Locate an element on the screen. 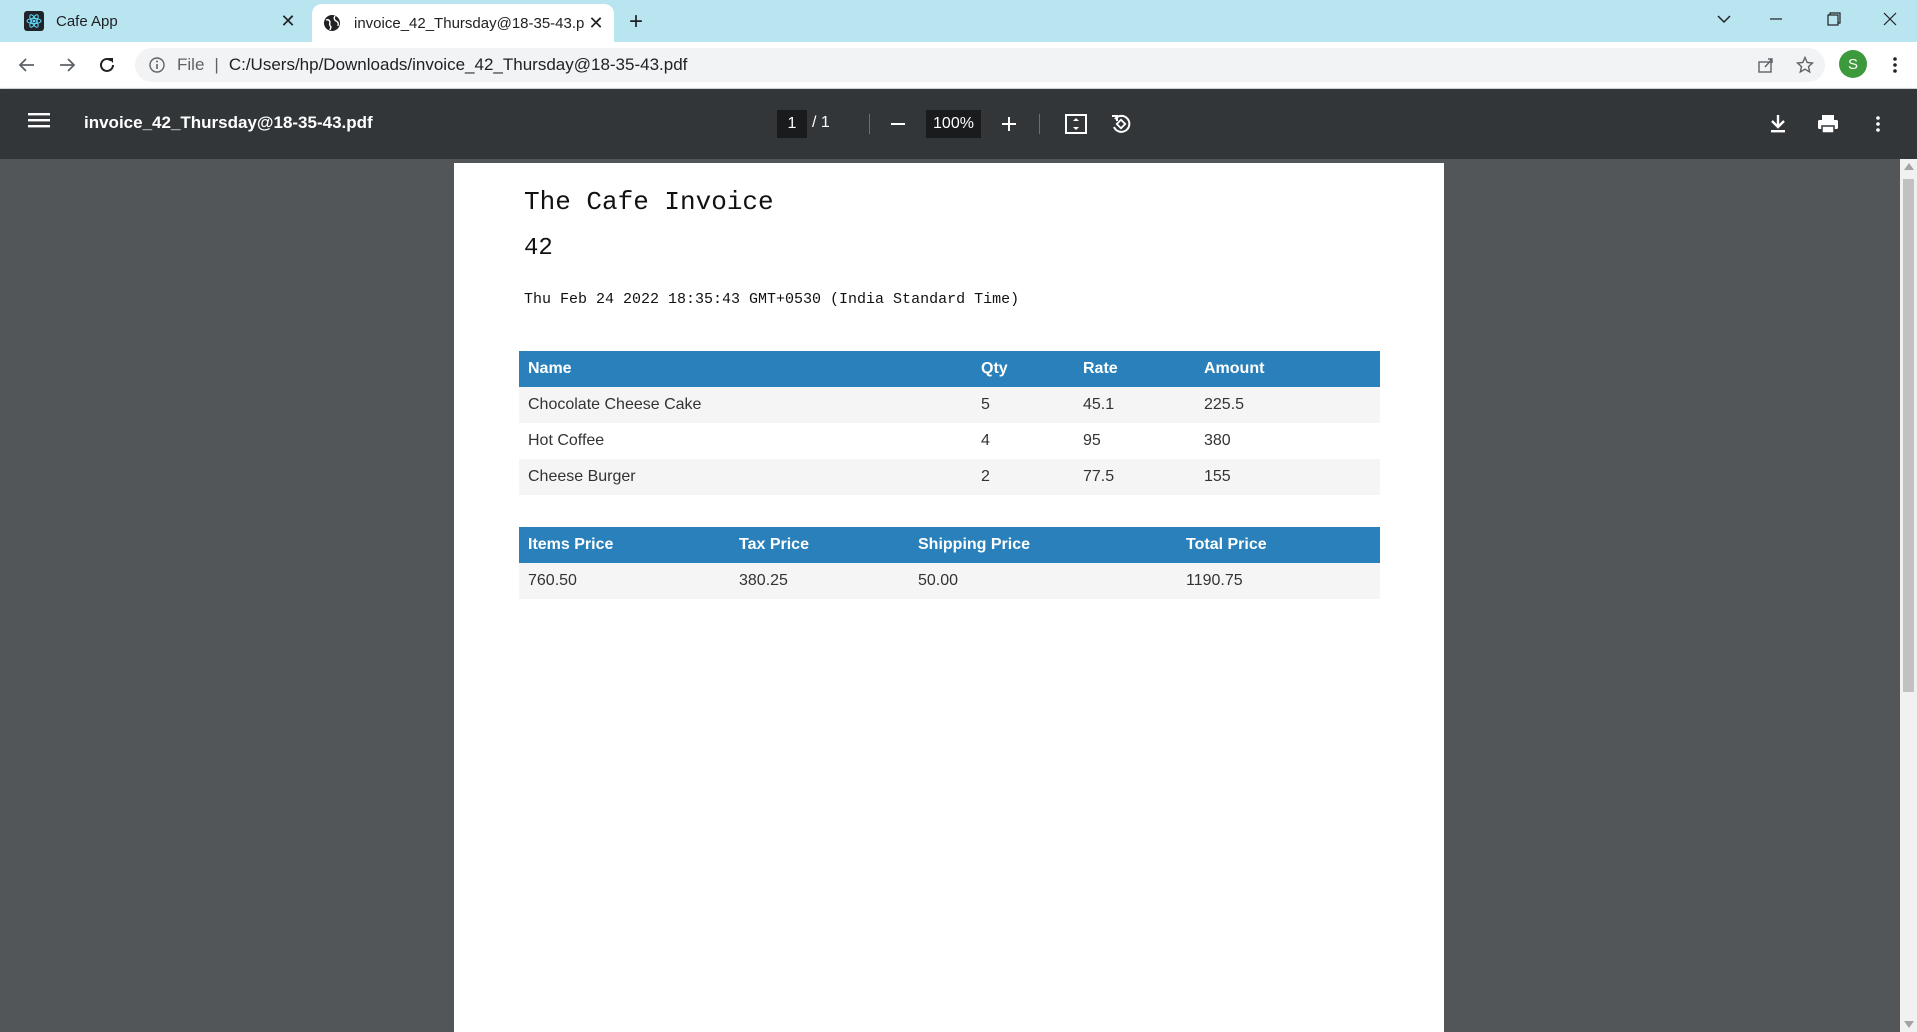 The image size is (1917, 1032). item-qty: 5 is located at coordinates (1023, 405).